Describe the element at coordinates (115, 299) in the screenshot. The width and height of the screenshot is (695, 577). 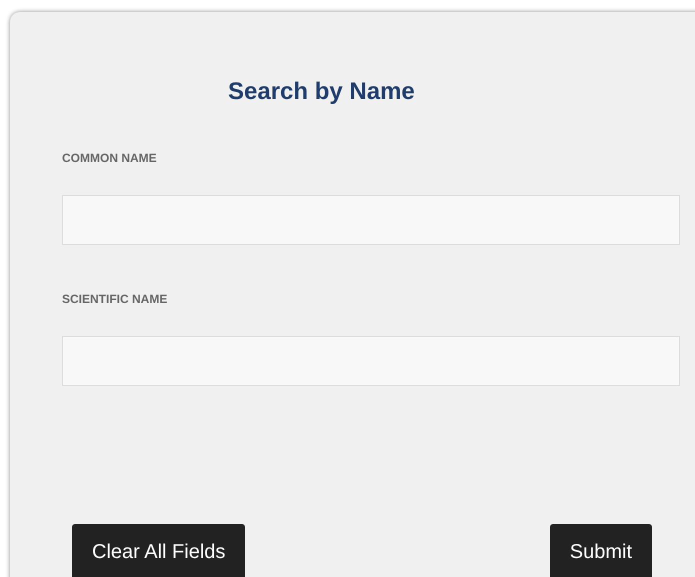
I see `field-label: SCIENTIFIC NAME` at that location.